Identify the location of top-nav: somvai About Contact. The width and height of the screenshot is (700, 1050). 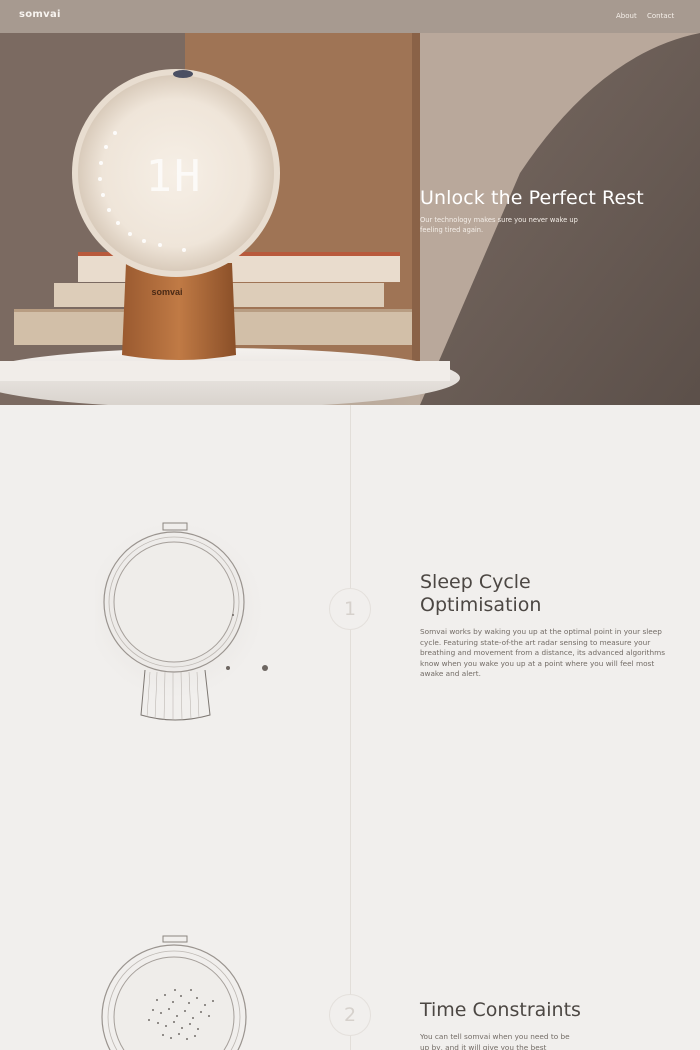
(350, 16).